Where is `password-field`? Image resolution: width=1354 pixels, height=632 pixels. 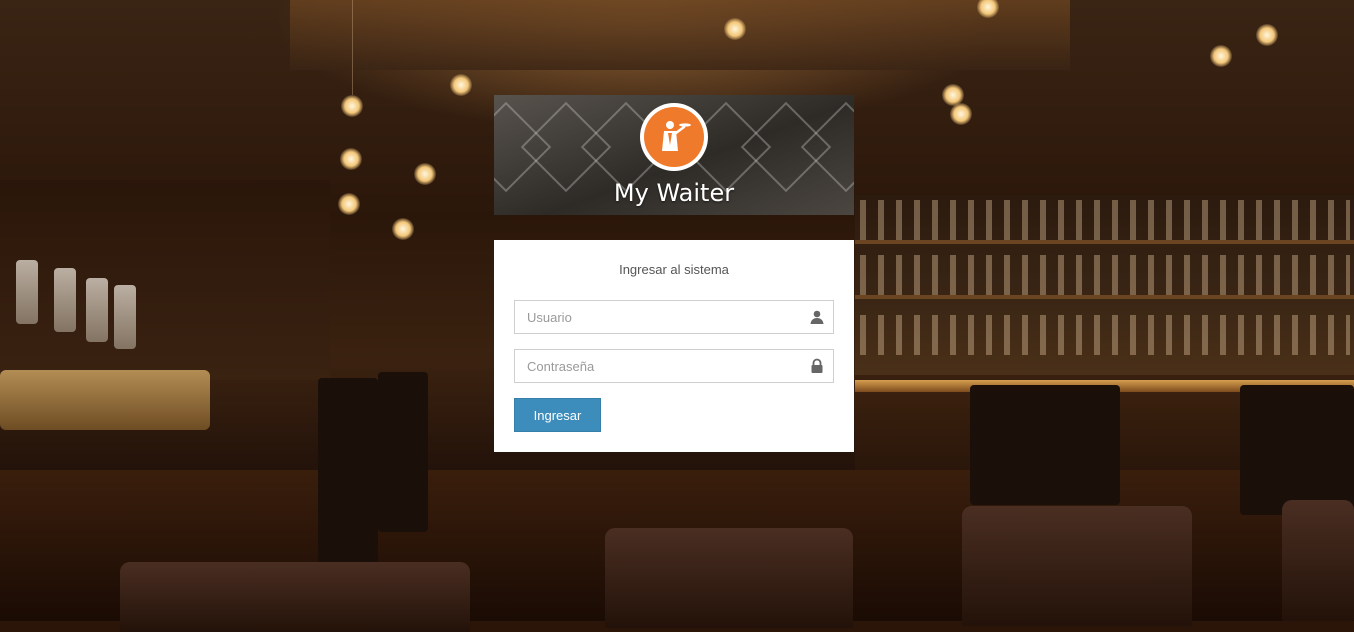
password-field is located at coordinates (674, 366).